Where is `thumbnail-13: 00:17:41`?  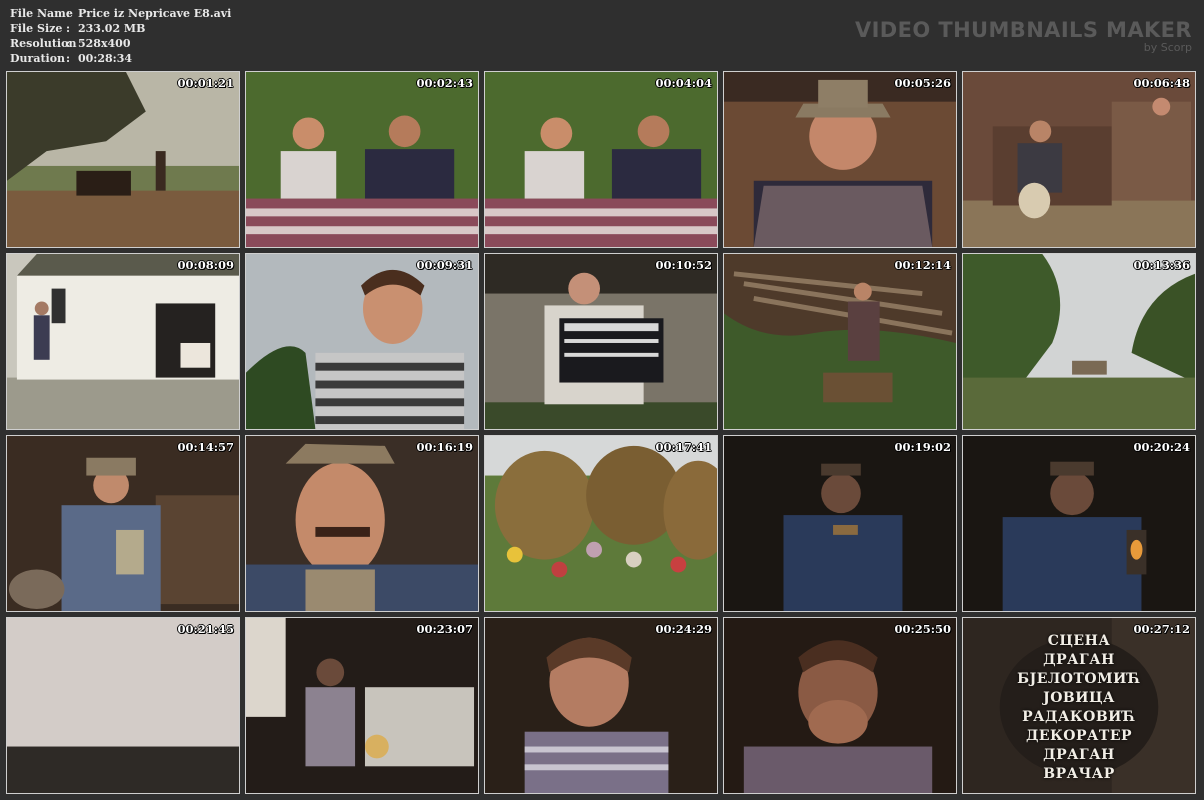 thumbnail-13: 00:17:41 is located at coordinates (601, 523).